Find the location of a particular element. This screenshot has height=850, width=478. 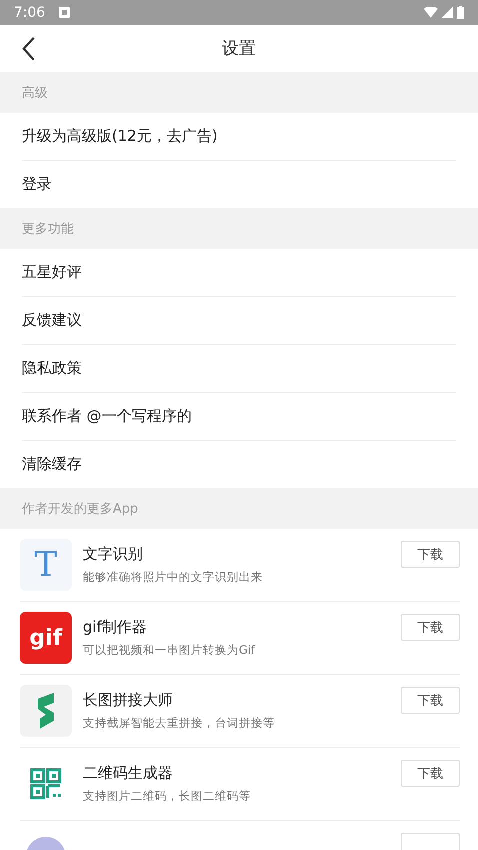

signal-icon is located at coordinates (447, 12).